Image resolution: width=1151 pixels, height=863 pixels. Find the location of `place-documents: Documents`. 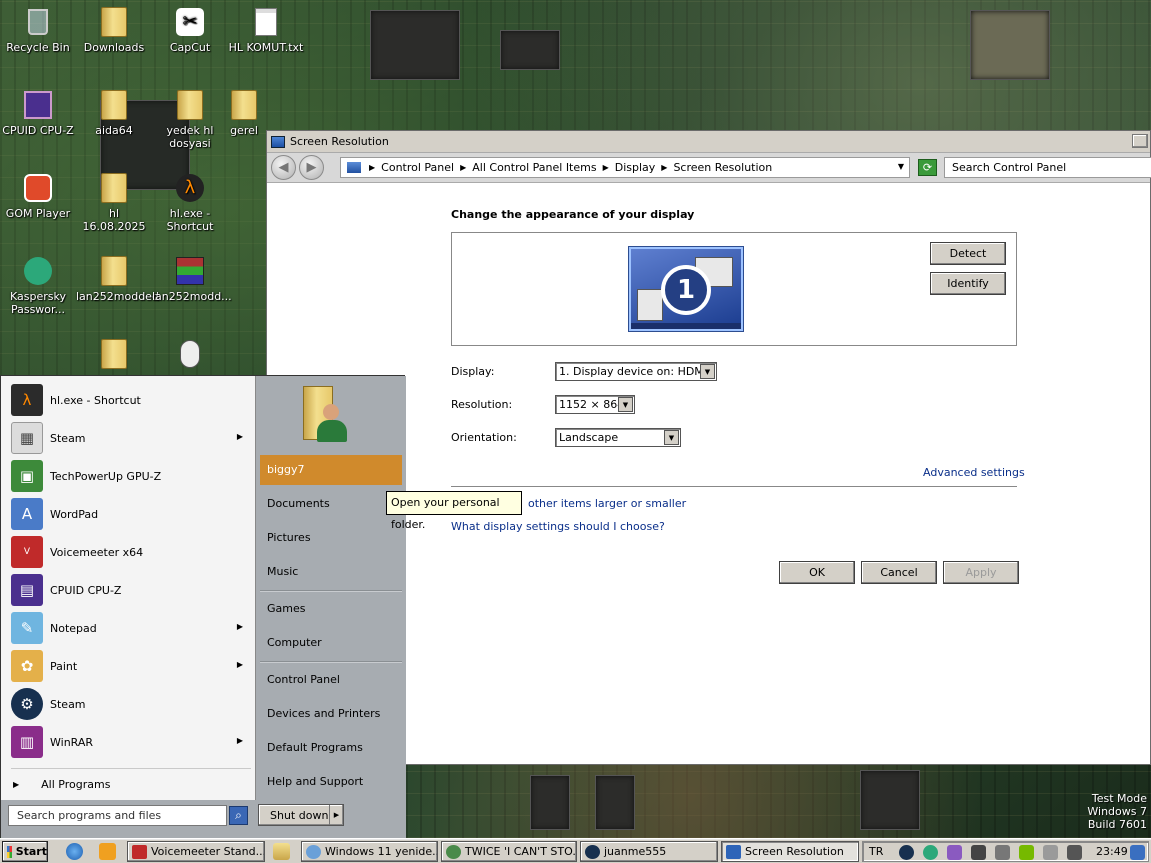

place-documents: Documents is located at coordinates (334, 504).